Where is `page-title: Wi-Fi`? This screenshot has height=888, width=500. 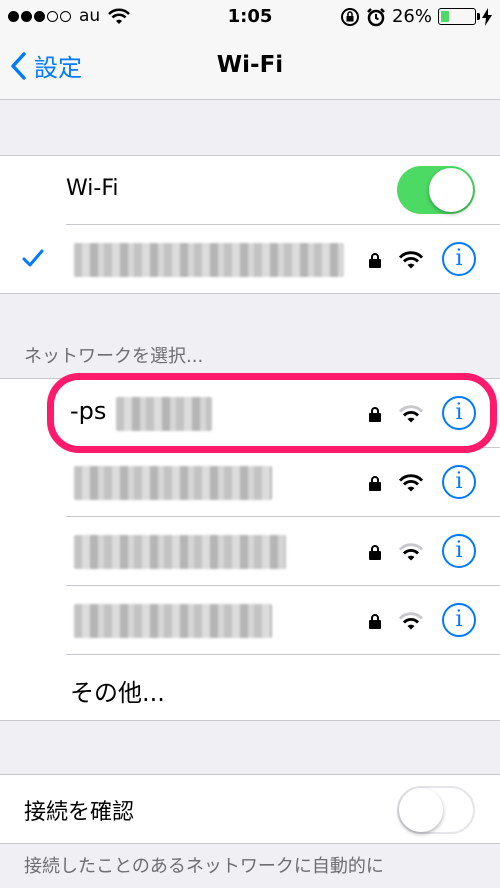
page-title: Wi-Fi is located at coordinates (250, 65).